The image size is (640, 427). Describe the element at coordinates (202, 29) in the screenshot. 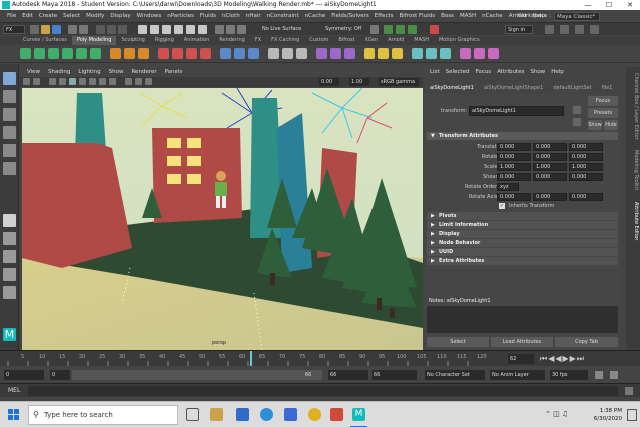

I see `deformer-mask-icon` at that location.